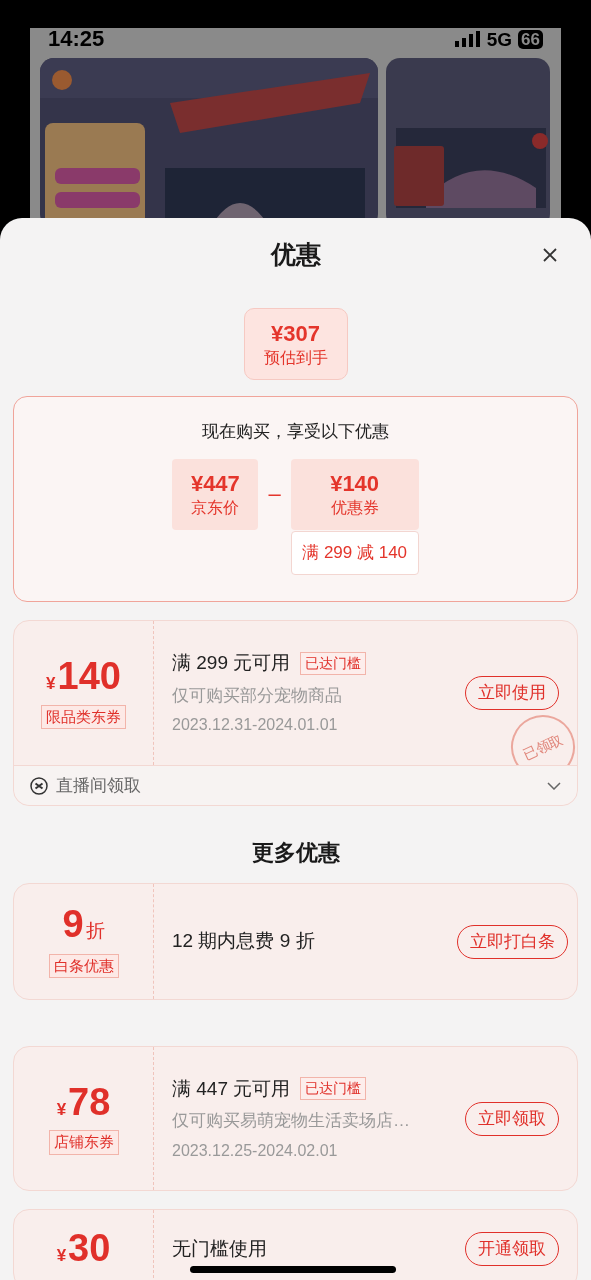  What do you see at coordinates (274, 493) in the screenshot?
I see `minus-sign: –` at bounding box center [274, 493].